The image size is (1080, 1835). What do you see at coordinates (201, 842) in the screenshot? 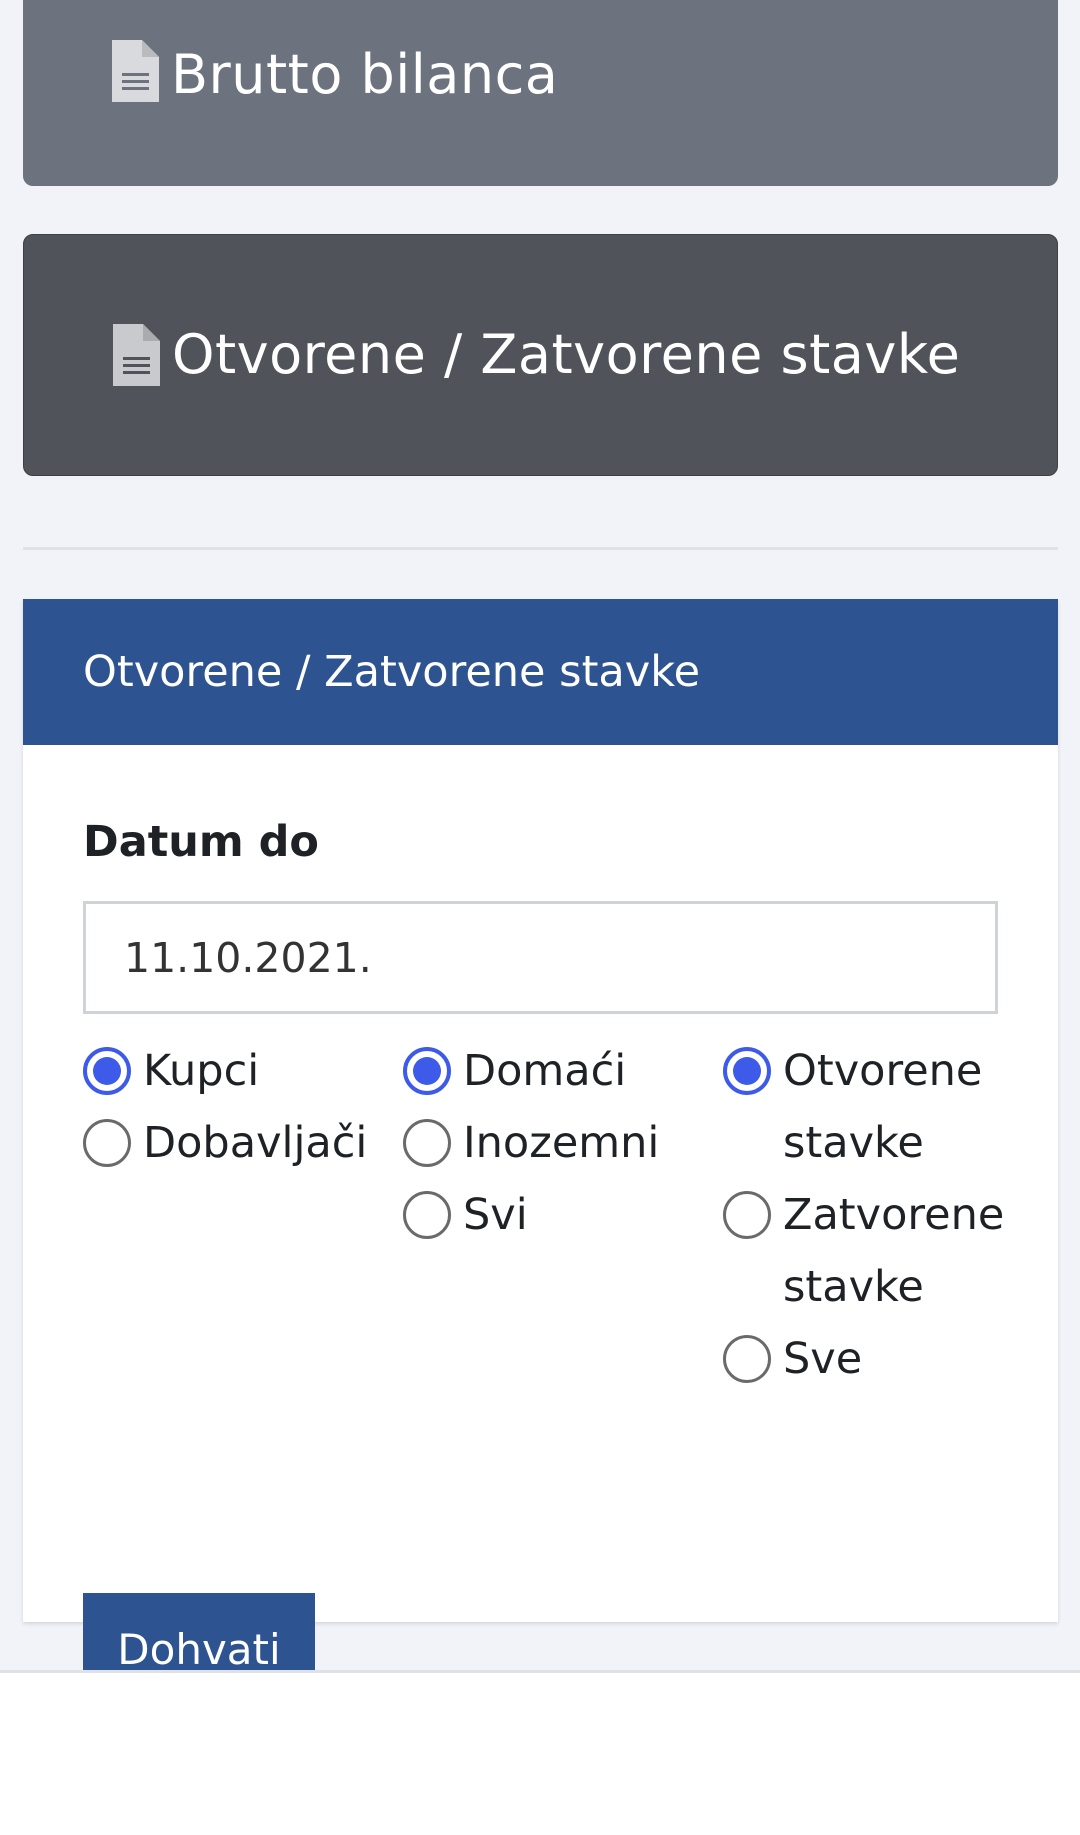
I see `date-label: Datum do` at bounding box center [201, 842].